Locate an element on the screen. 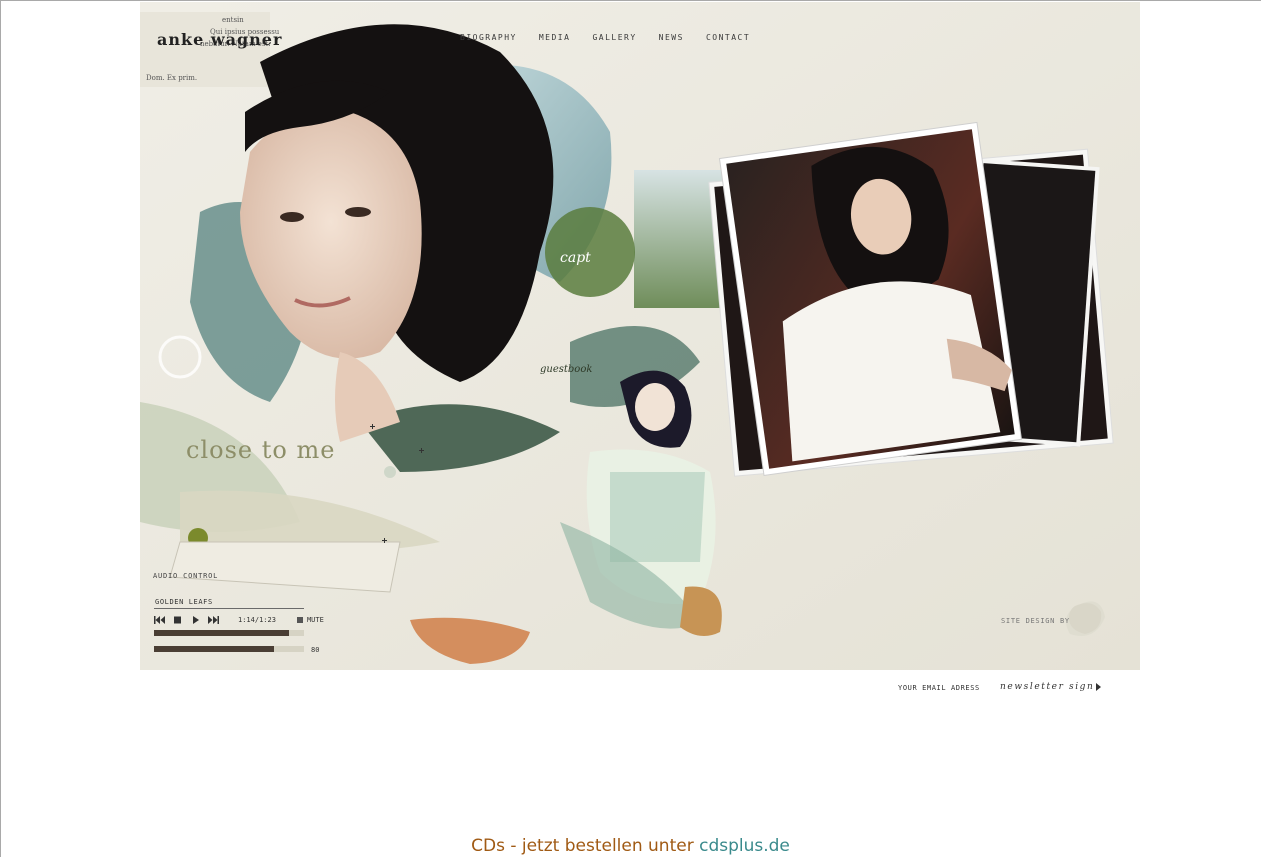 The image size is (1261, 857). nav-news: NEWS is located at coordinates (671, 37).